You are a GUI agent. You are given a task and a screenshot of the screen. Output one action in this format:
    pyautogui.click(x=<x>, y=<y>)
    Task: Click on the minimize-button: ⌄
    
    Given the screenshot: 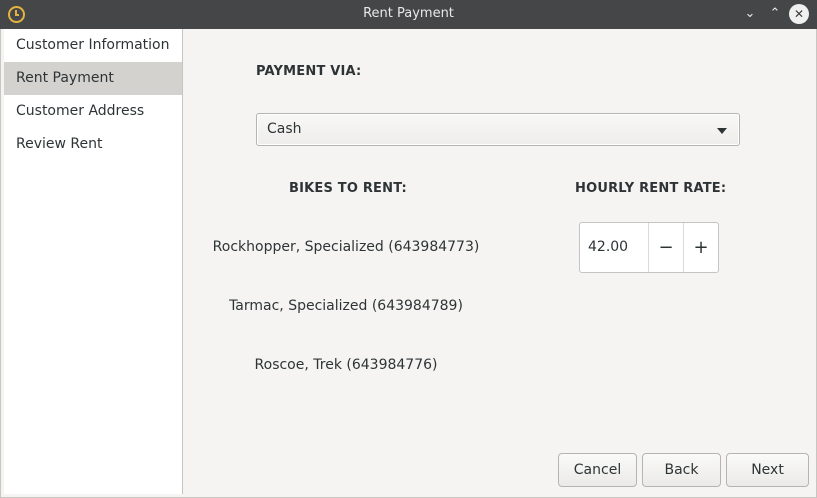 What is the action you would take?
    pyautogui.click(x=750, y=14)
    